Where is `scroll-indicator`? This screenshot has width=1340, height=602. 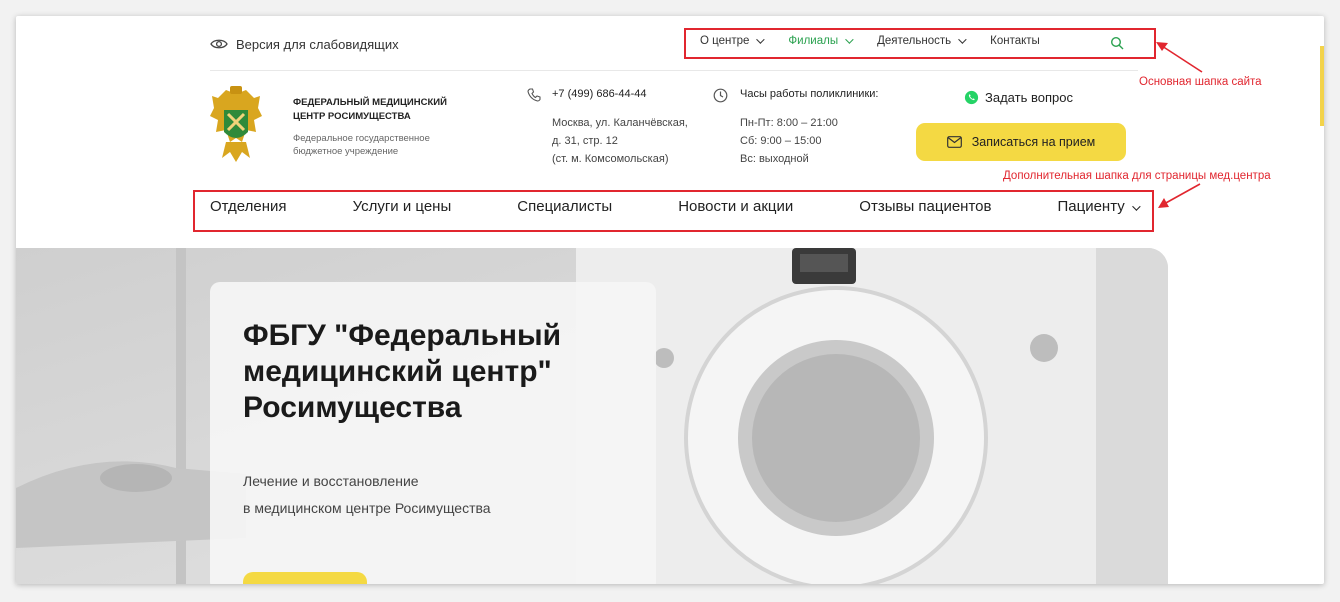
scroll-indicator is located at coordinates (1322, 86).